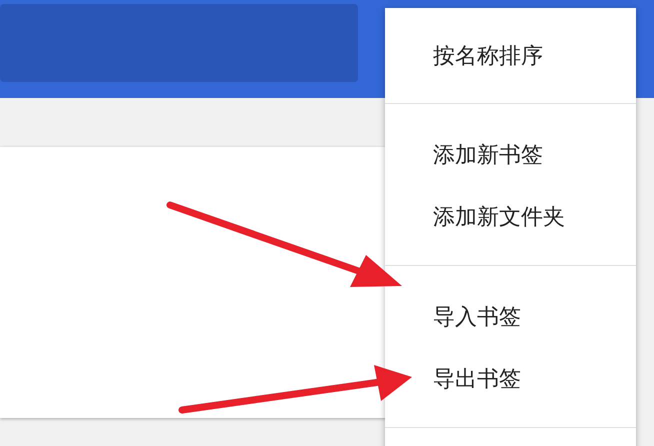 The image size is (654, 446). Describe the element at coordinates (510, 379) in the screenshot. I see `menu-item: 导出书签` at that location.